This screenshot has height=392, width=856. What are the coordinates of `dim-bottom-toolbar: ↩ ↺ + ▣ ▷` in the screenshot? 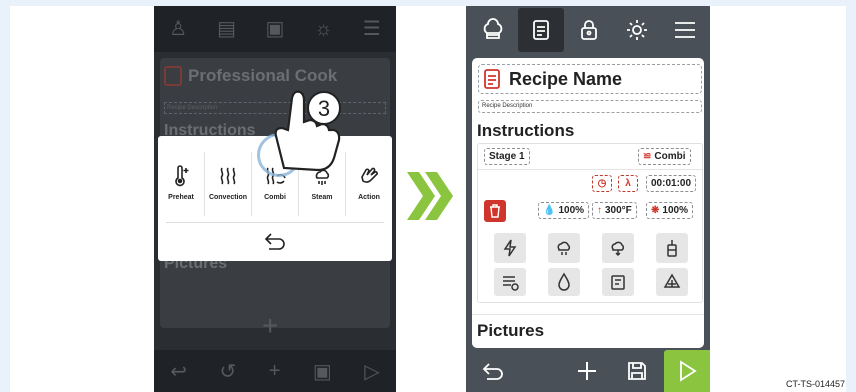 It's located at (275, 371).